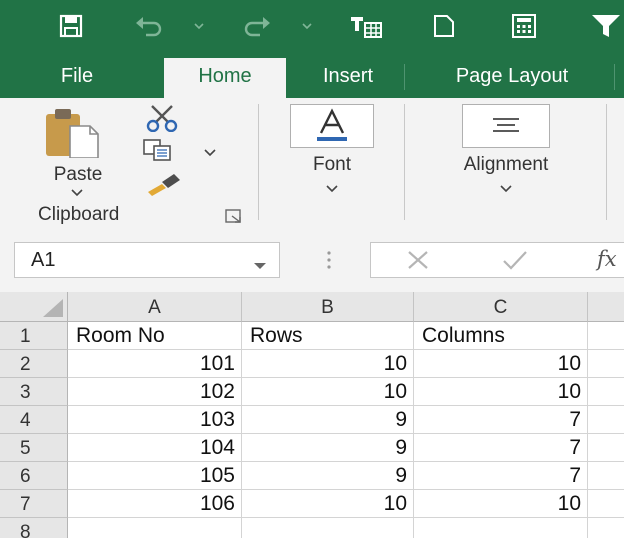  I want to click on cell-d8, so click(606, 528).